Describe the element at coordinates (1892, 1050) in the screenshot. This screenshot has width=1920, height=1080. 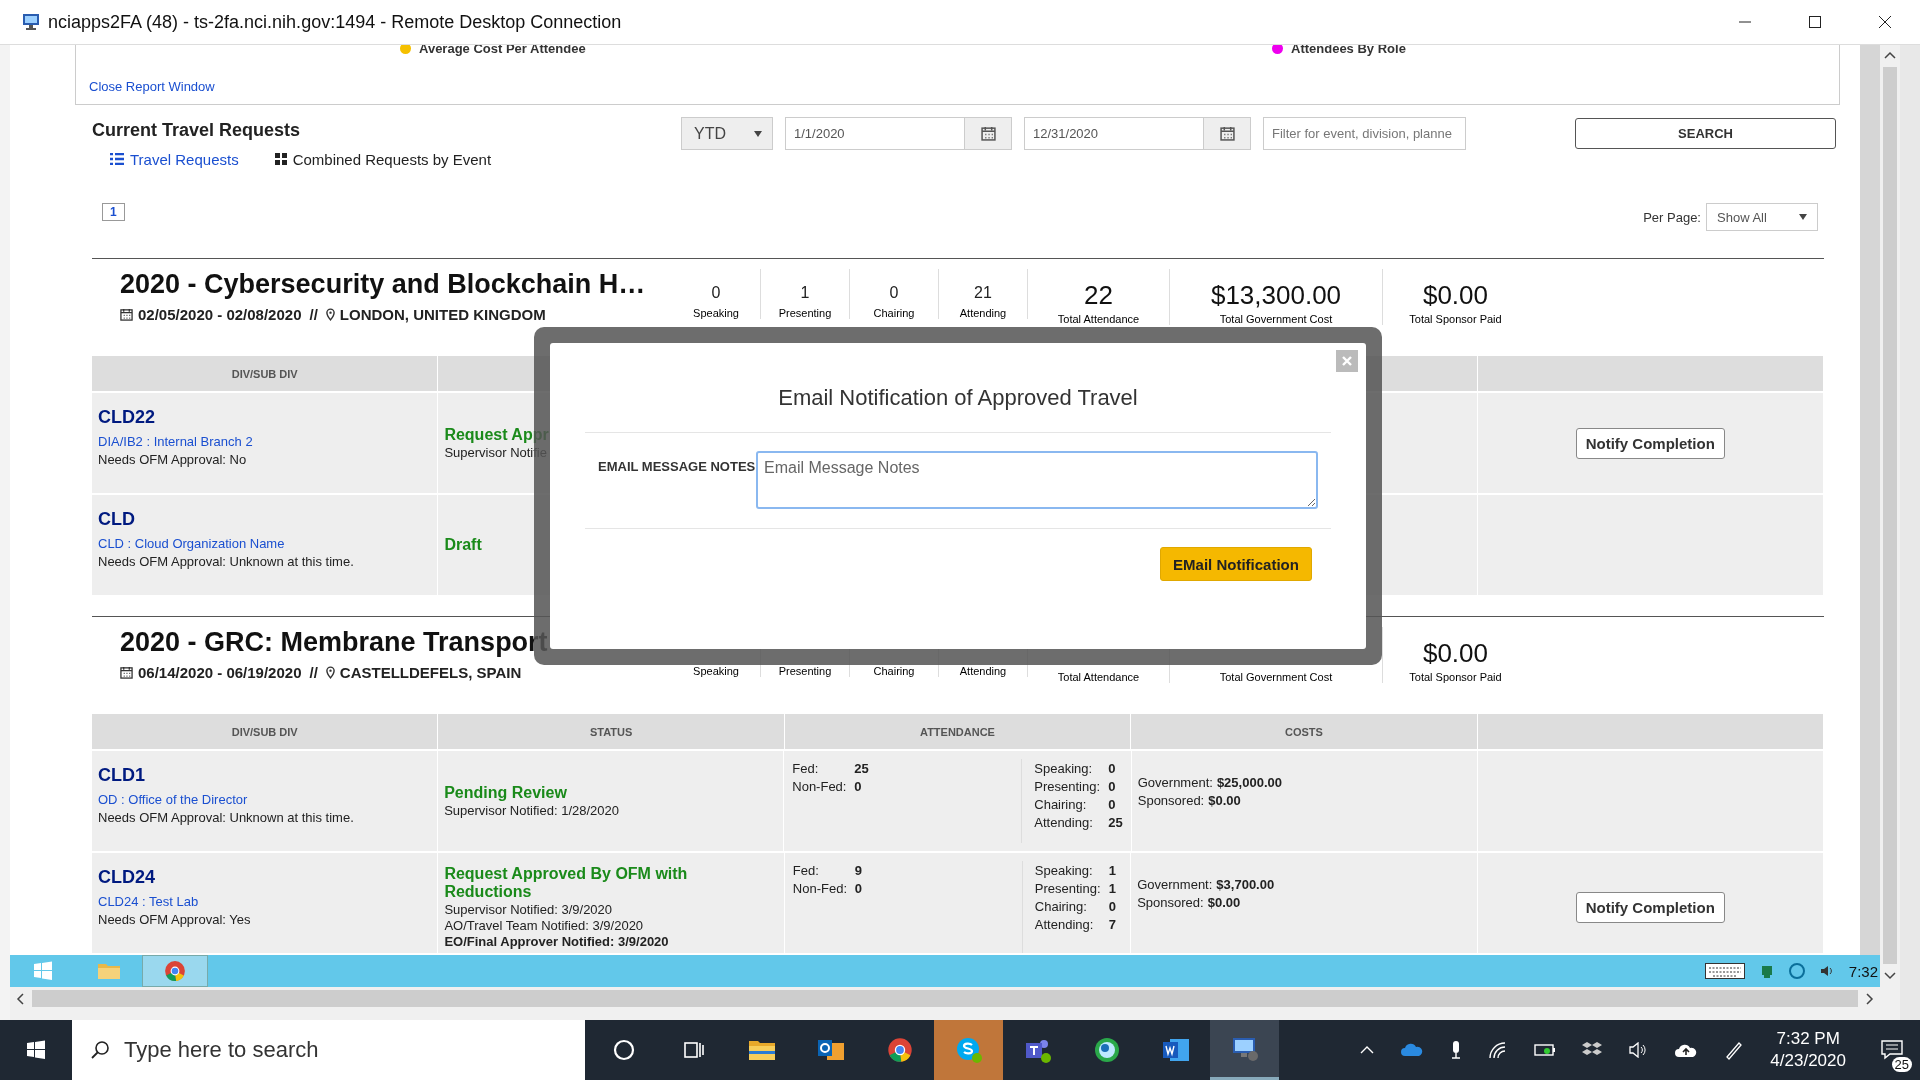
I see `notification-icon` at that location.